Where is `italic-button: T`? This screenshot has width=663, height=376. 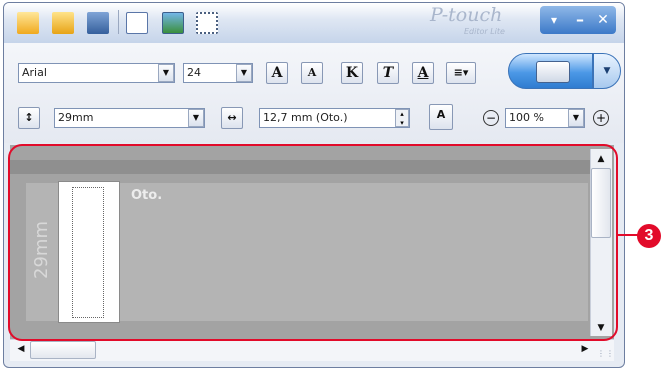
italic-button: T is located at coordinates (388, 73).